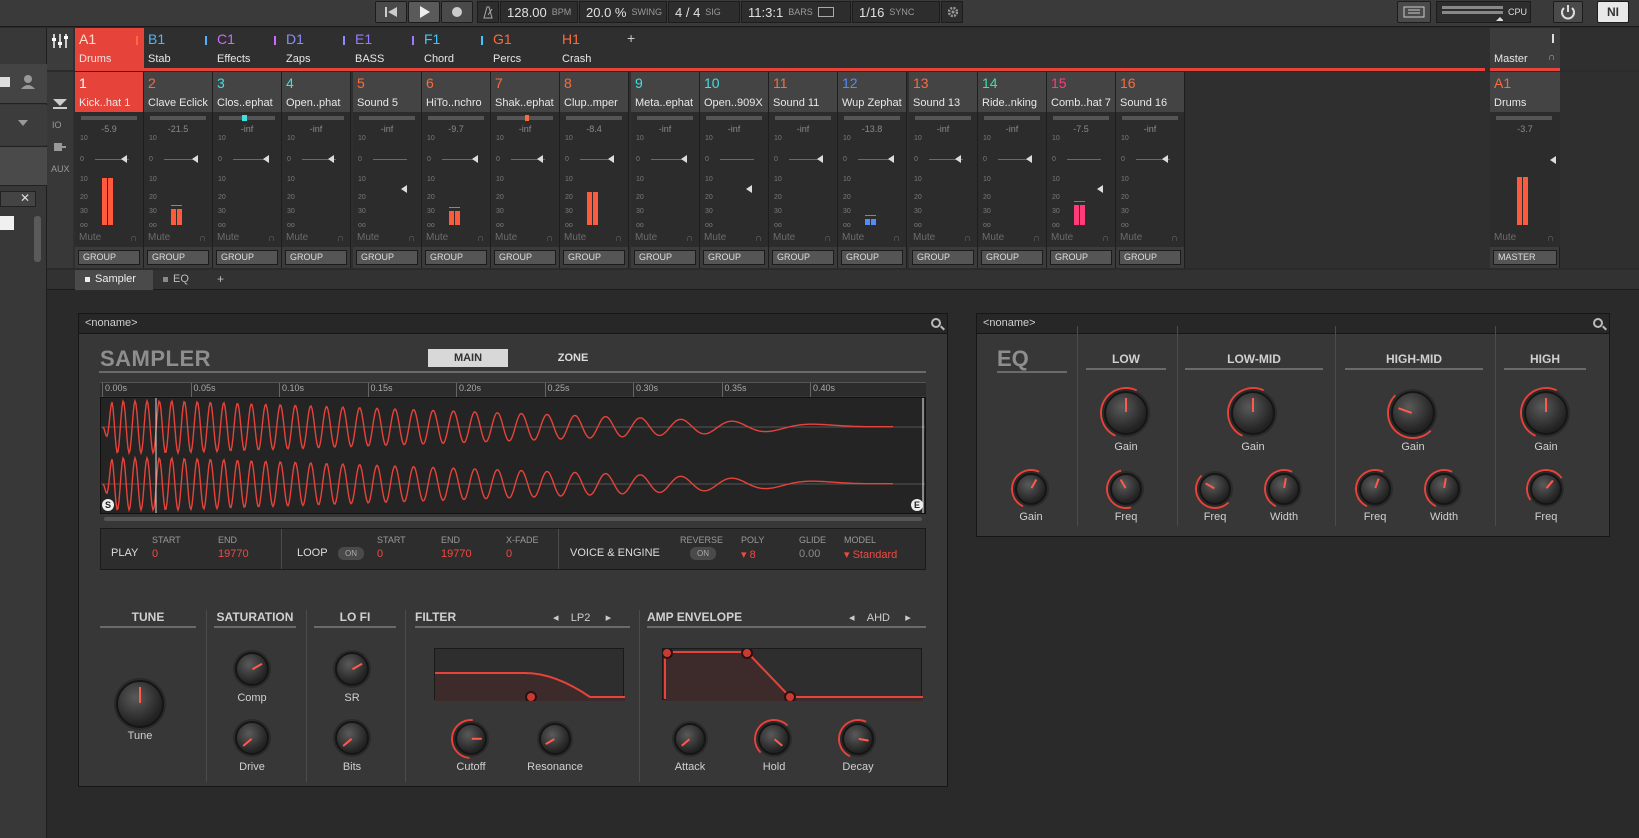  I want to click on output-gain-knob, so click(1031, 489).